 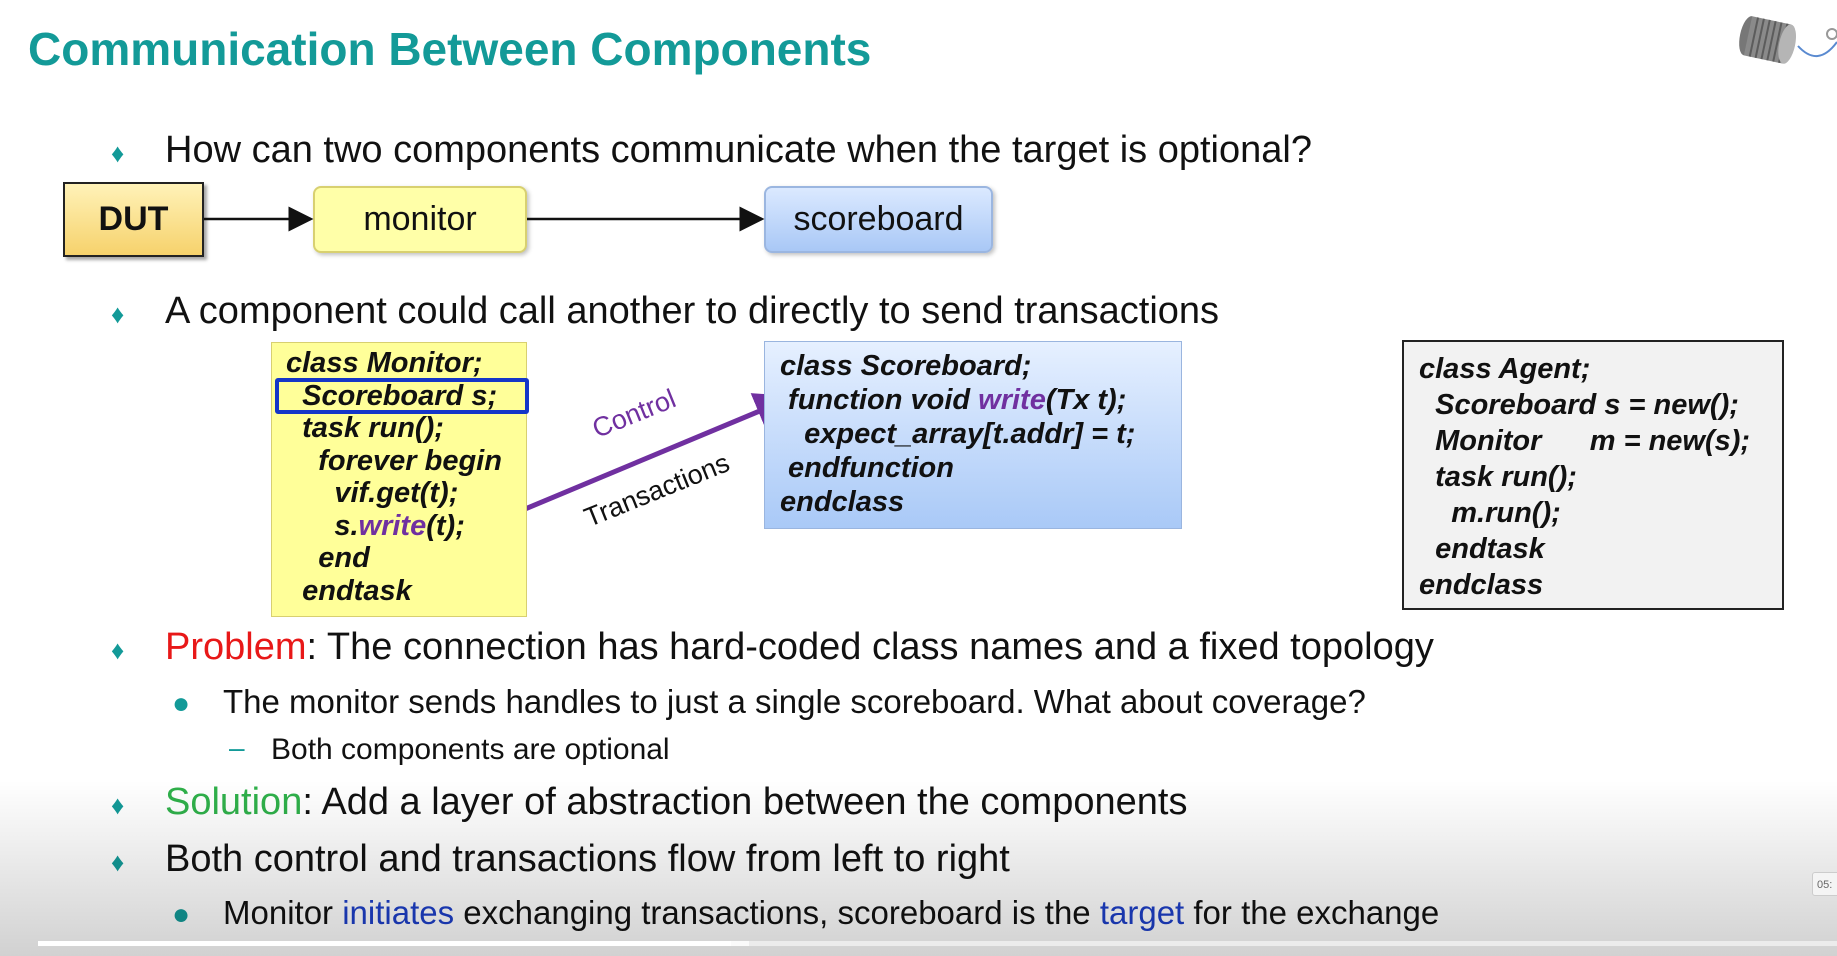 I want to click on code-fragment: function void, so click(x=879, y=400).